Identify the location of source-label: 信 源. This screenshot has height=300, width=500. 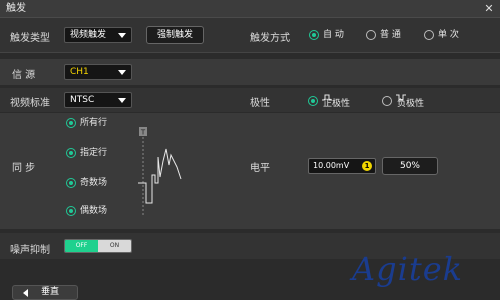
(24, 75).